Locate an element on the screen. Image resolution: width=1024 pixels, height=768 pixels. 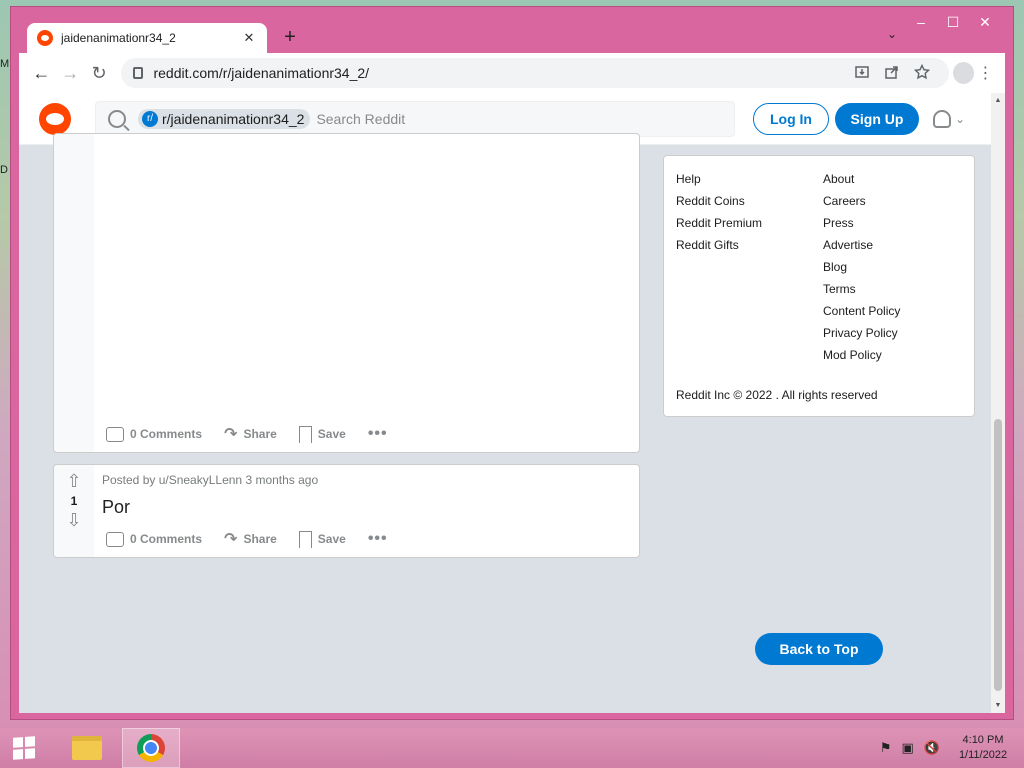
login-button: Log In is located at coordinates (791, 118).